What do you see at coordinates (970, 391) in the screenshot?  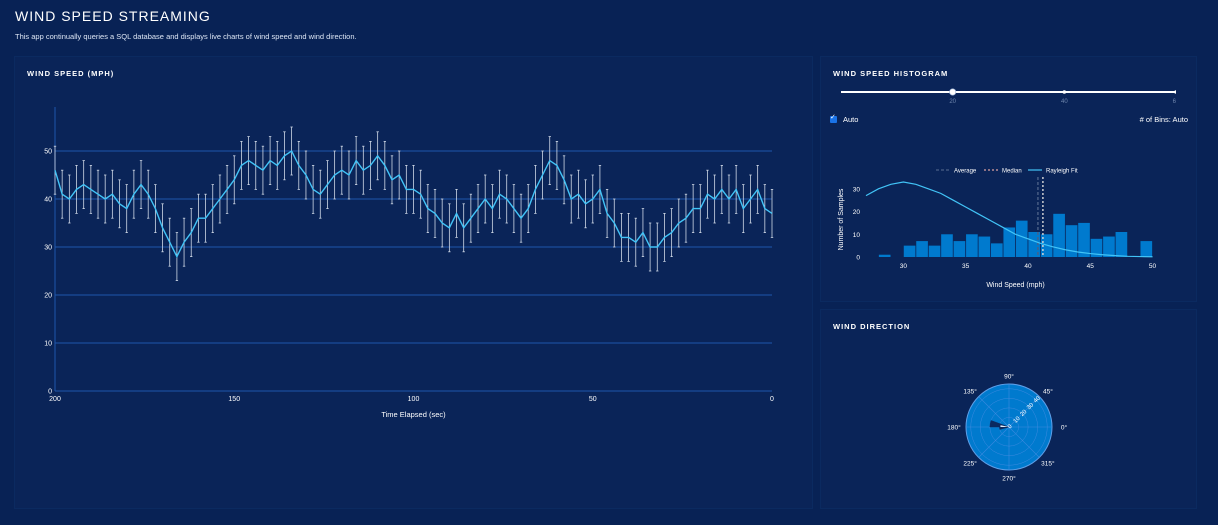 I see `polar-angle-label: 135°` at bounding box center [970, 391].